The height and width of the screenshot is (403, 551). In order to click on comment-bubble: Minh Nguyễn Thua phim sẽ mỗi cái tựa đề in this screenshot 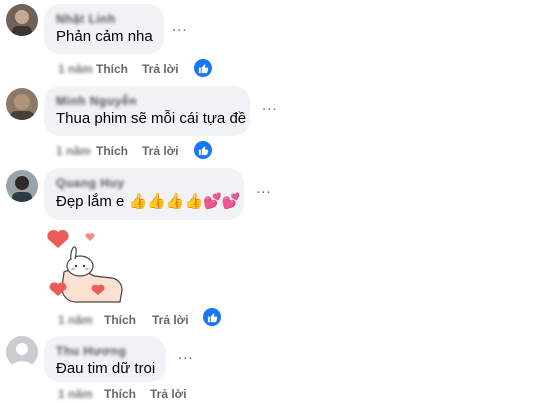, I will do `click(147, 111)`.